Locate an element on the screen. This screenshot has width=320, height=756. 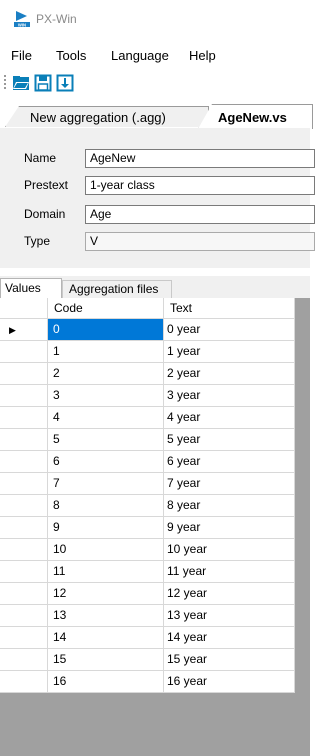
text-cell: 7 year is located at coordinates (229, 484).